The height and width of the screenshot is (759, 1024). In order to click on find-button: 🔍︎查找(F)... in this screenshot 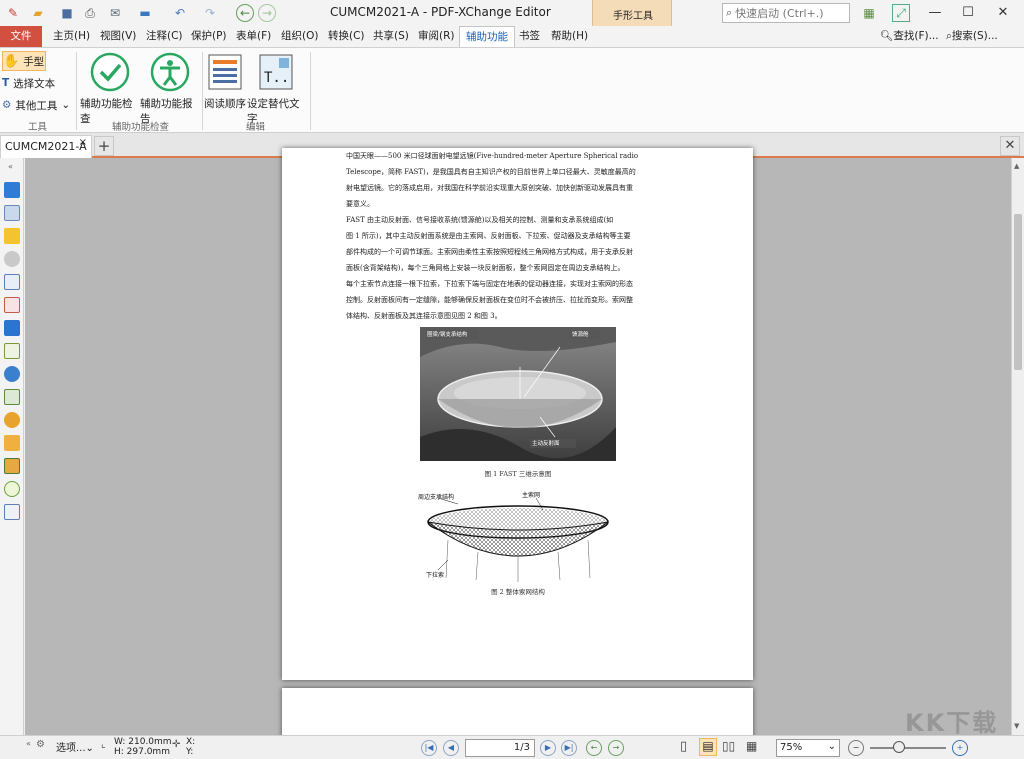, I will do `click(909, 36)`.